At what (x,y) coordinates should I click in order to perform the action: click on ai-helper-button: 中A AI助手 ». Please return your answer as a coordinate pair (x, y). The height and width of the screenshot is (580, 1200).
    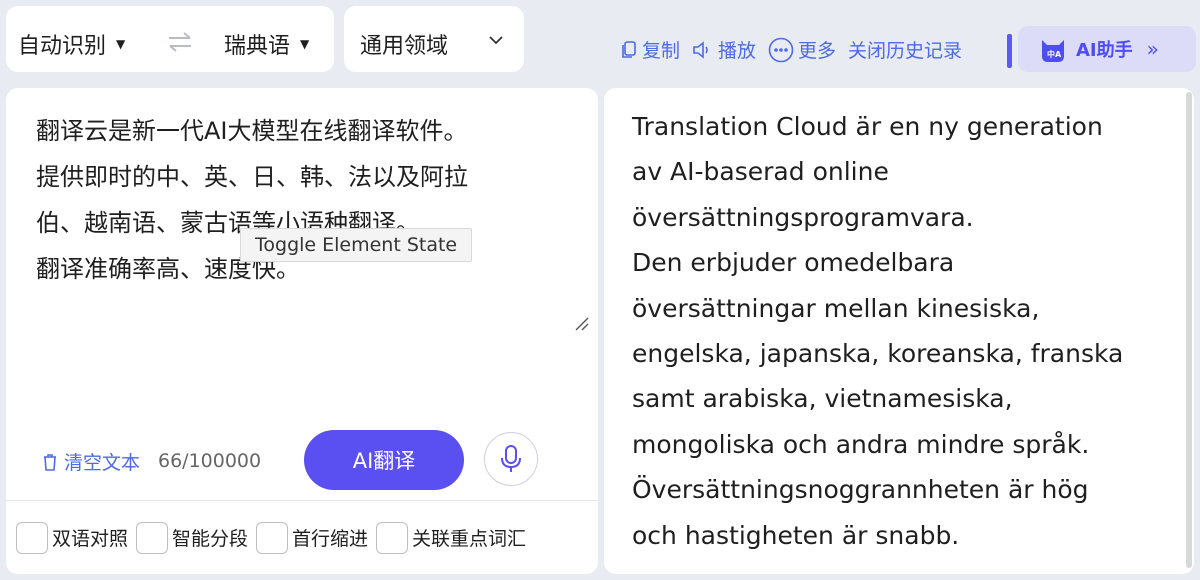
    Looking at the image, I should click on (1107, 49).